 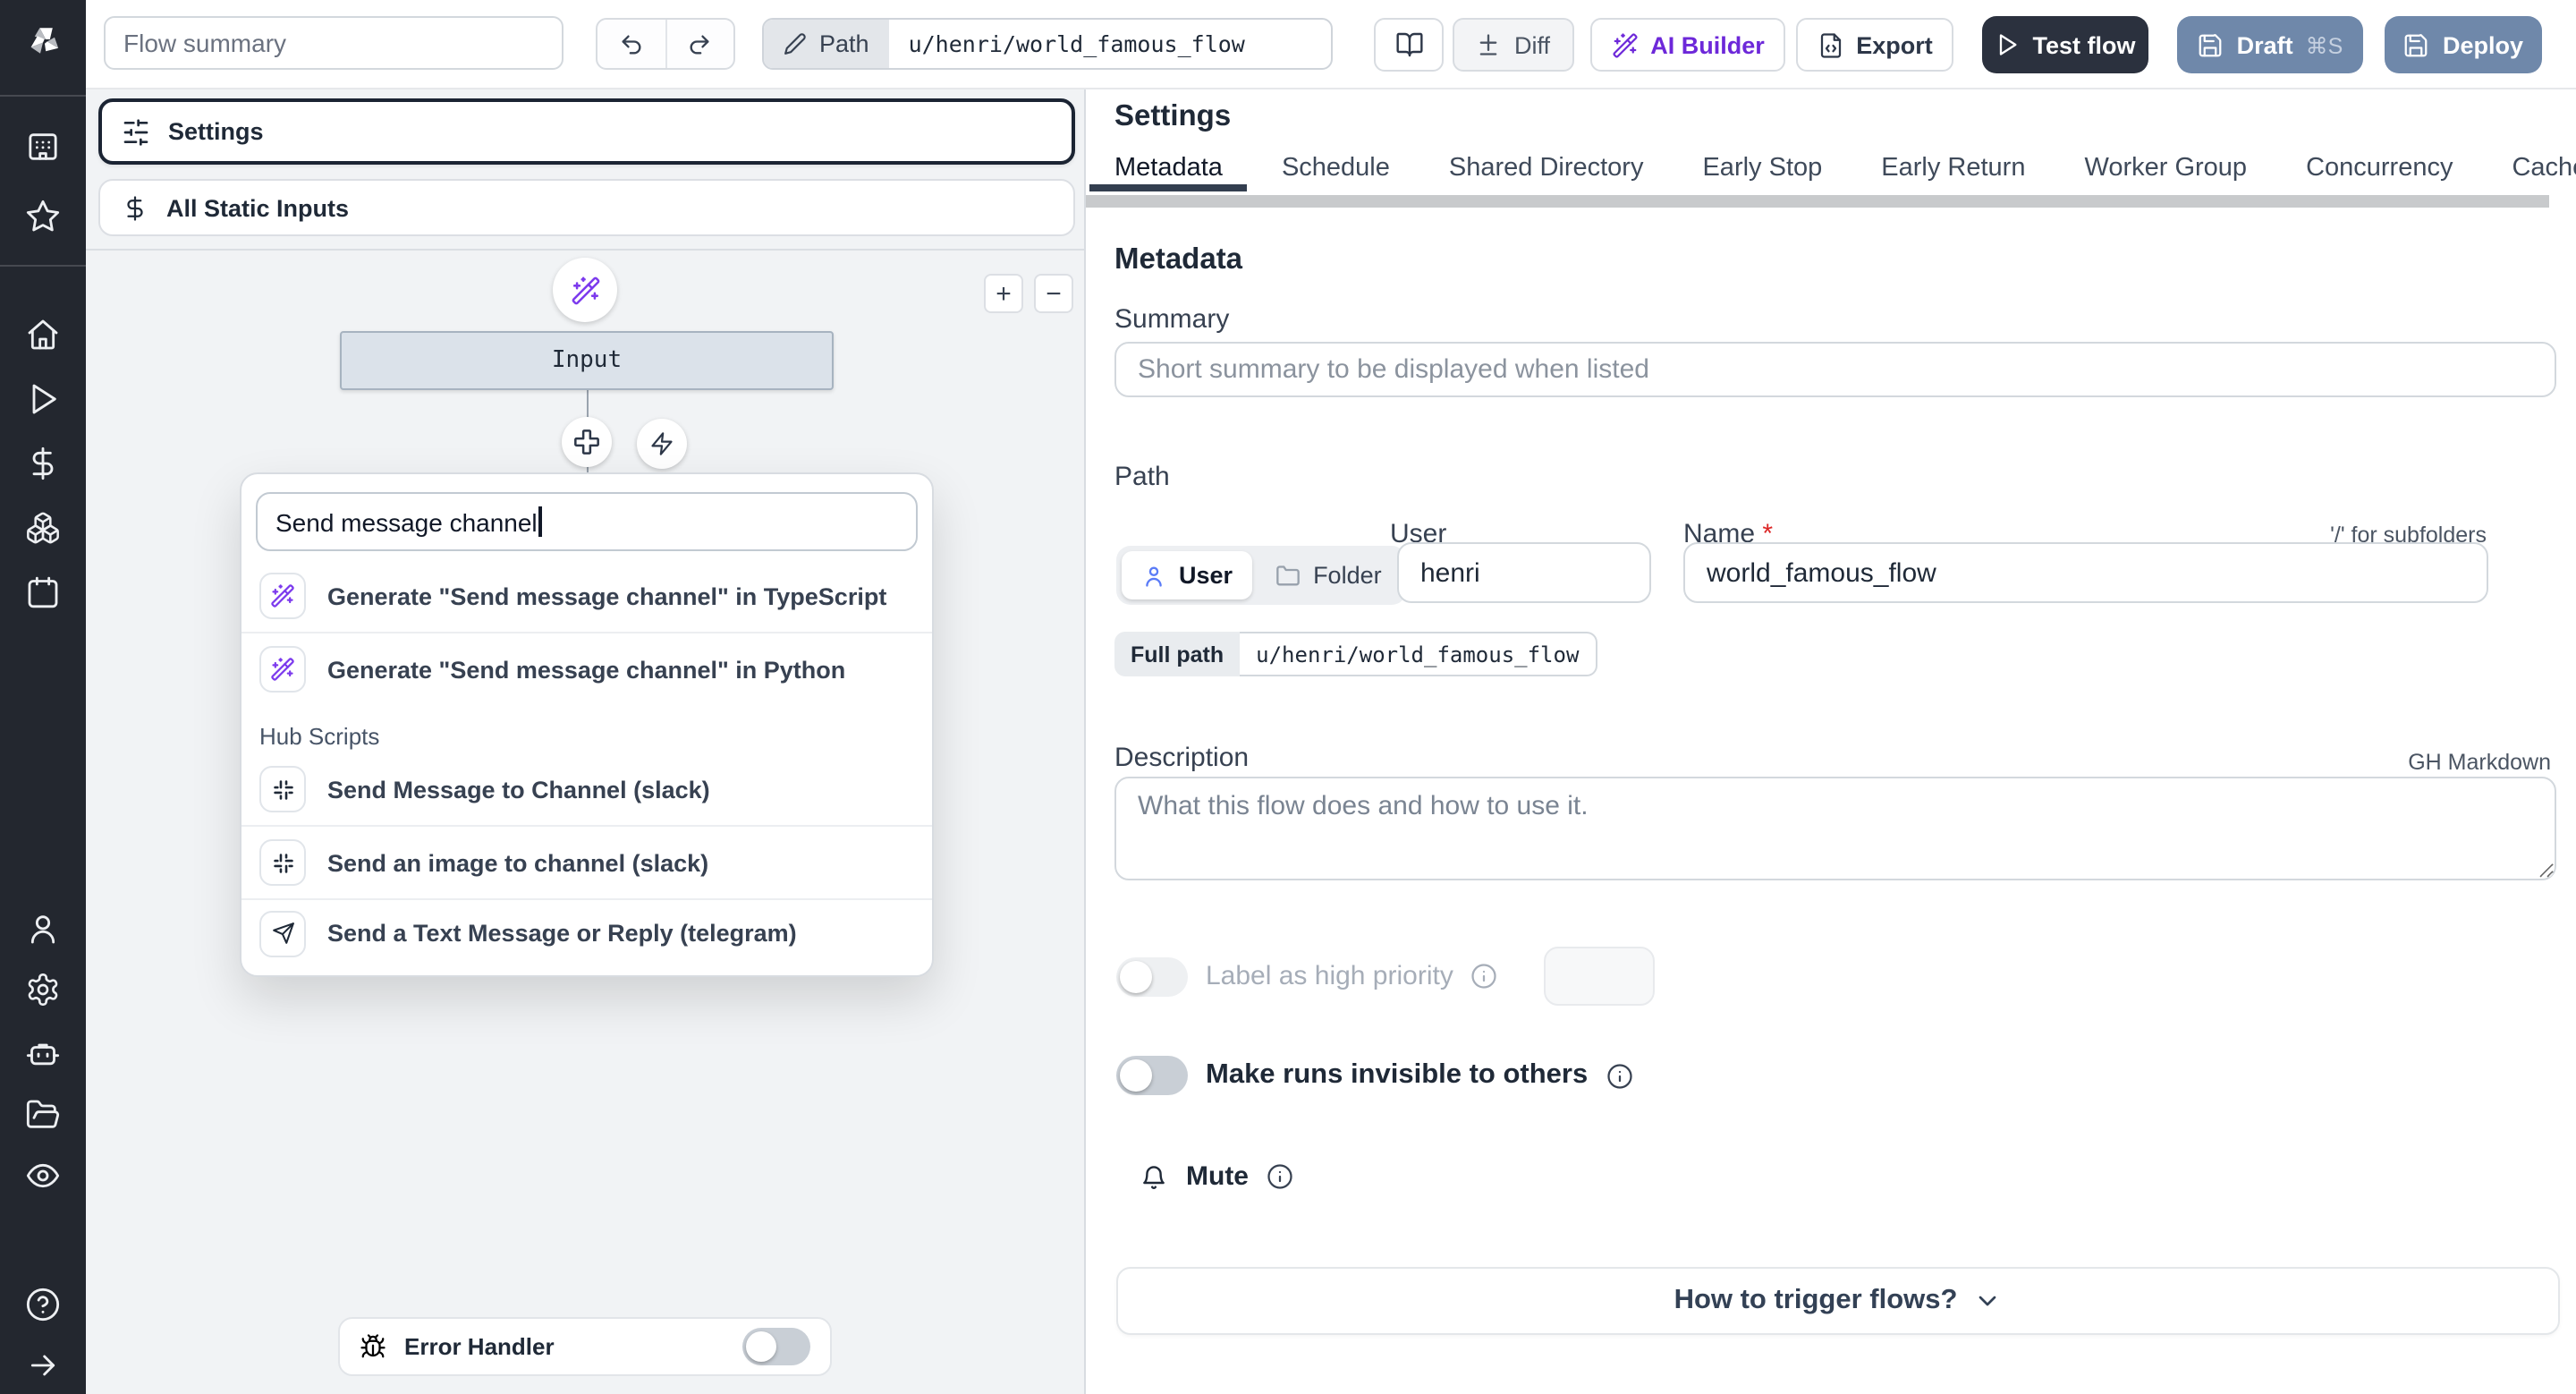 I want to click on audit-logs-eye-icon, so click(x=43, y=1176).